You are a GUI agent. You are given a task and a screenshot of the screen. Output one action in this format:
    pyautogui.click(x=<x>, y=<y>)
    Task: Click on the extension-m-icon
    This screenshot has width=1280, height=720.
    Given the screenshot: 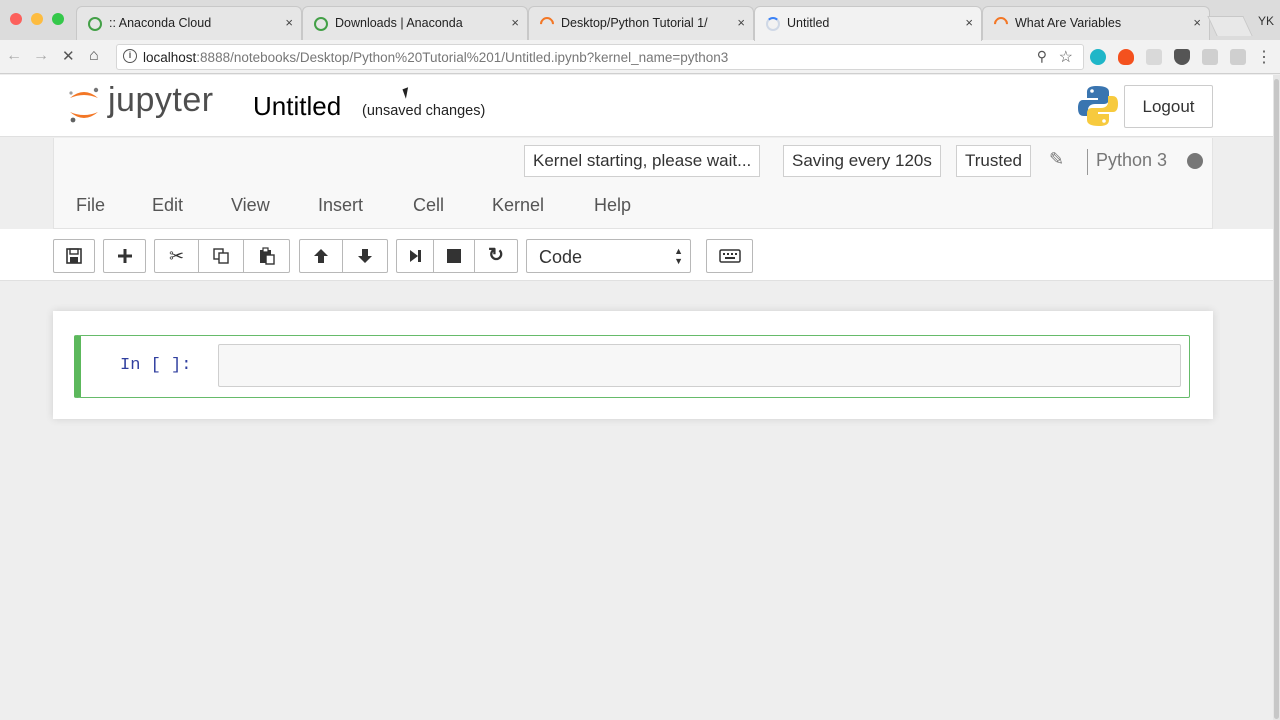 What is the action you would take?
    pyautogui.click(x=1098, y=57)
    